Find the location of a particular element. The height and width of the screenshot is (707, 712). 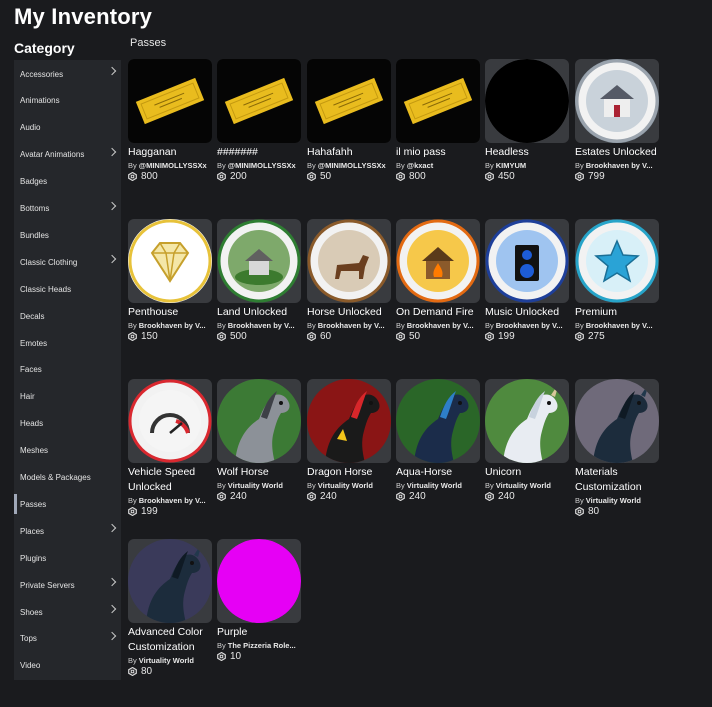

sidebar-item-bottoms: Bottoms is located at coordinates (67, 209).